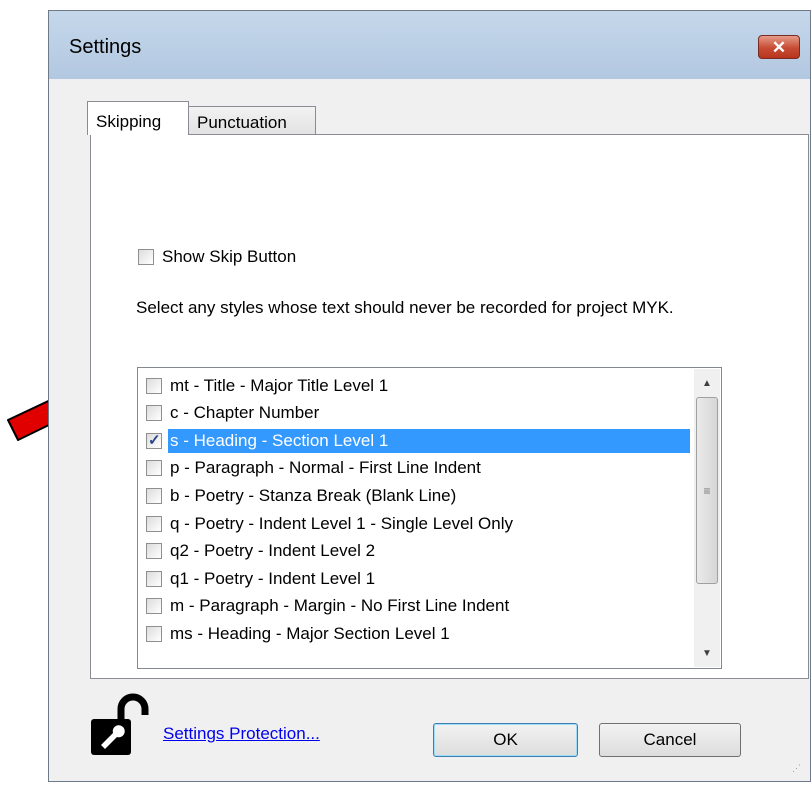 The image size is (811, 796). What do you see at coordinates (279, 385) in the screenshot?
I see `list-item-label: mt - Title - Major Title Level 1` at bounding box center [279, 385].